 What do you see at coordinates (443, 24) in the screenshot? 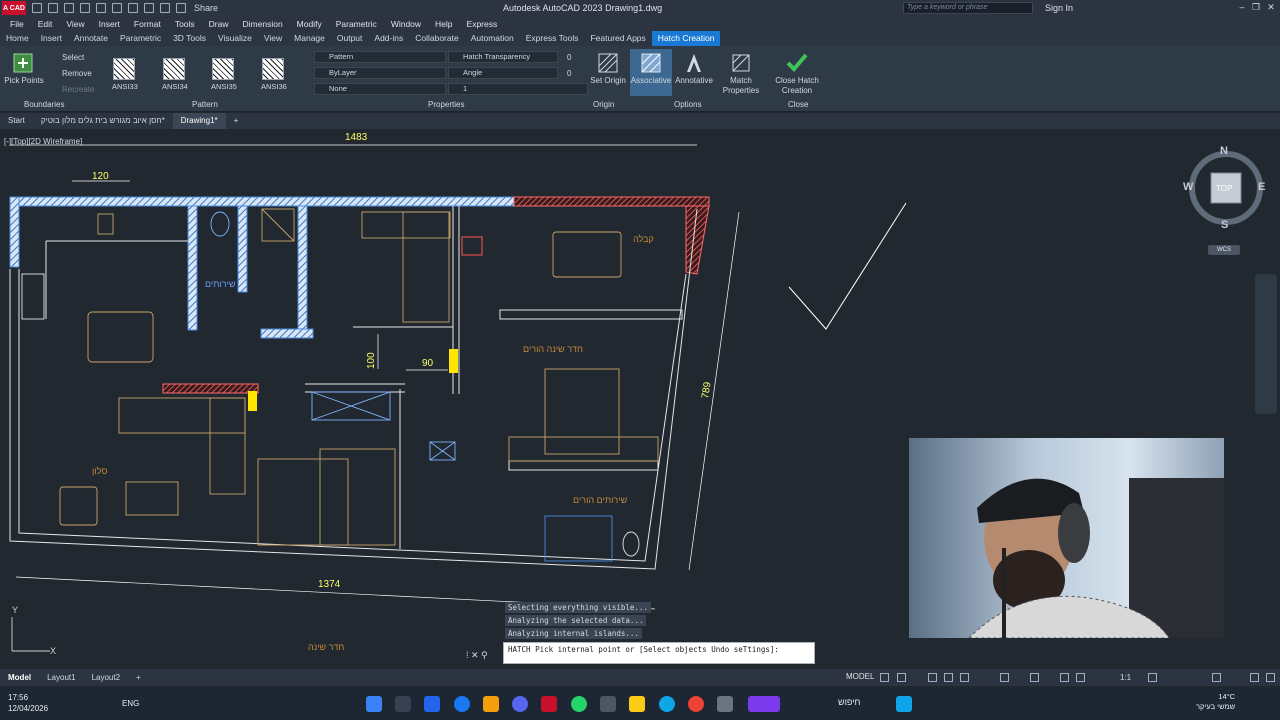
I see `menu-help: Help` at bounding box center [443, 24].